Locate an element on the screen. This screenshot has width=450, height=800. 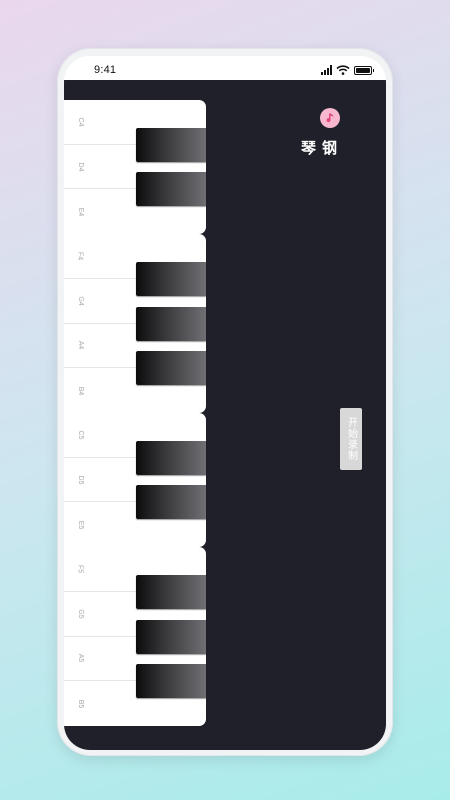
wifi-icon is located at coordinates (343, 70).